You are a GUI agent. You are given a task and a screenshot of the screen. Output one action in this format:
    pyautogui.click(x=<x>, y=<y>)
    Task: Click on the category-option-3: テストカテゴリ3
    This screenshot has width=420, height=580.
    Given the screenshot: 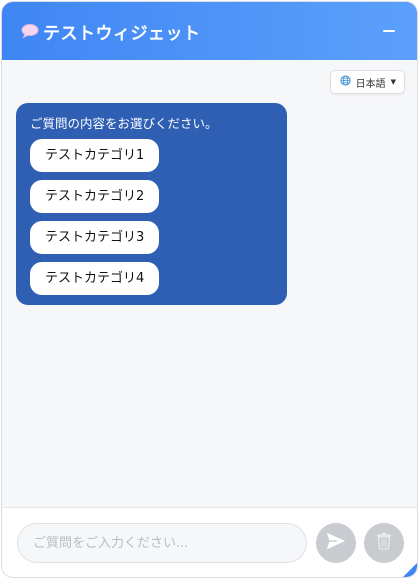 What is the action you would take?
    pyautogui.click(x=95, y=237)
    